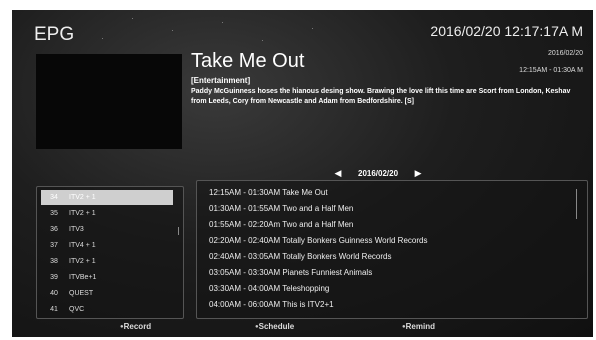 This screenshot has height=340, width=596. What do you see at coordinates (107, 261) in the screenshot?
I see `channel-row-38: 38 ITV2 + 1` at bounding box center [107, 261].